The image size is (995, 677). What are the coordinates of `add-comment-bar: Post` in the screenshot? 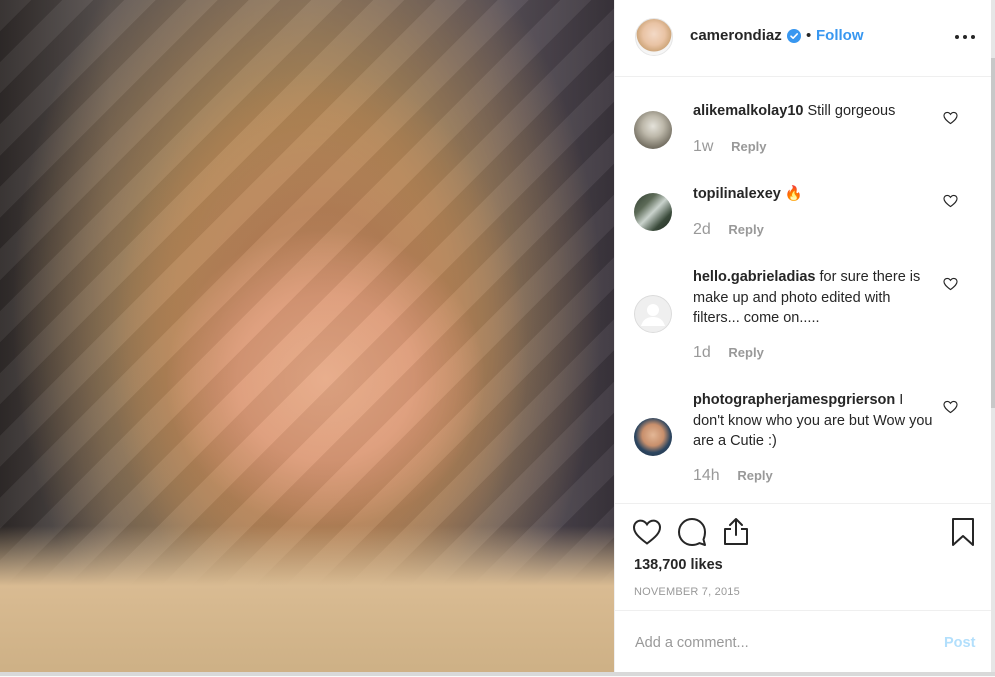 It's located at (803, 643).